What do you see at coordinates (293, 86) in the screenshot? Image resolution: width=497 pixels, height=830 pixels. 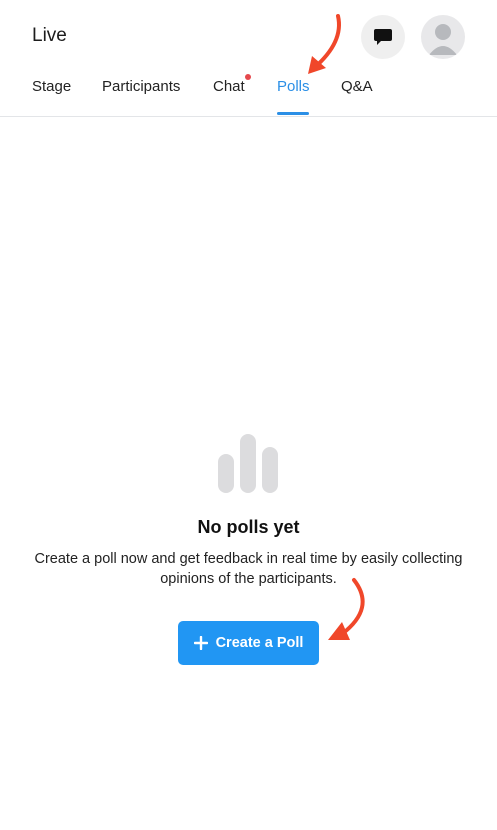 I see `tab-polls: Polls` at bounding box center [293, 86].